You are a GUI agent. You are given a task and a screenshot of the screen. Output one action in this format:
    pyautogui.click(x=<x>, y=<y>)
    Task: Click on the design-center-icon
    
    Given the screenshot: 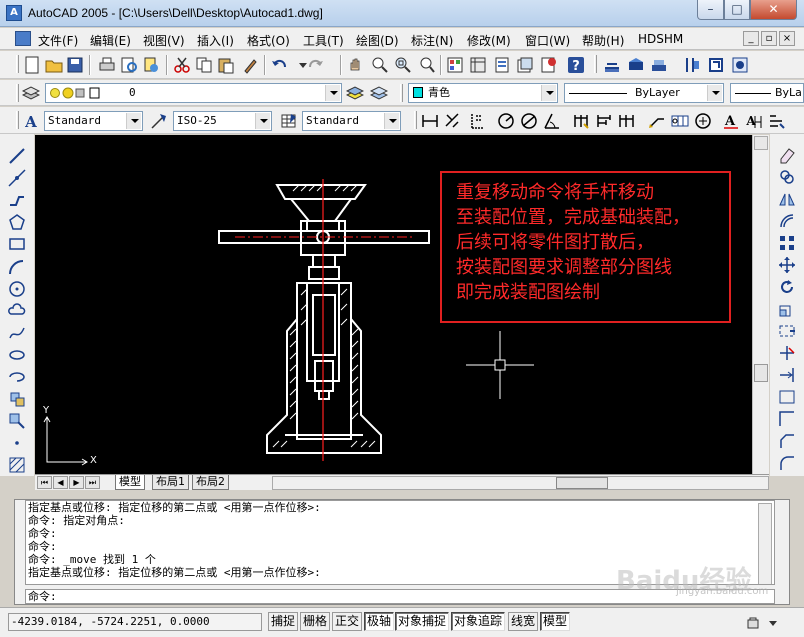 What is the action you would take?
    pyautogui.click(x=478, y=65)
    